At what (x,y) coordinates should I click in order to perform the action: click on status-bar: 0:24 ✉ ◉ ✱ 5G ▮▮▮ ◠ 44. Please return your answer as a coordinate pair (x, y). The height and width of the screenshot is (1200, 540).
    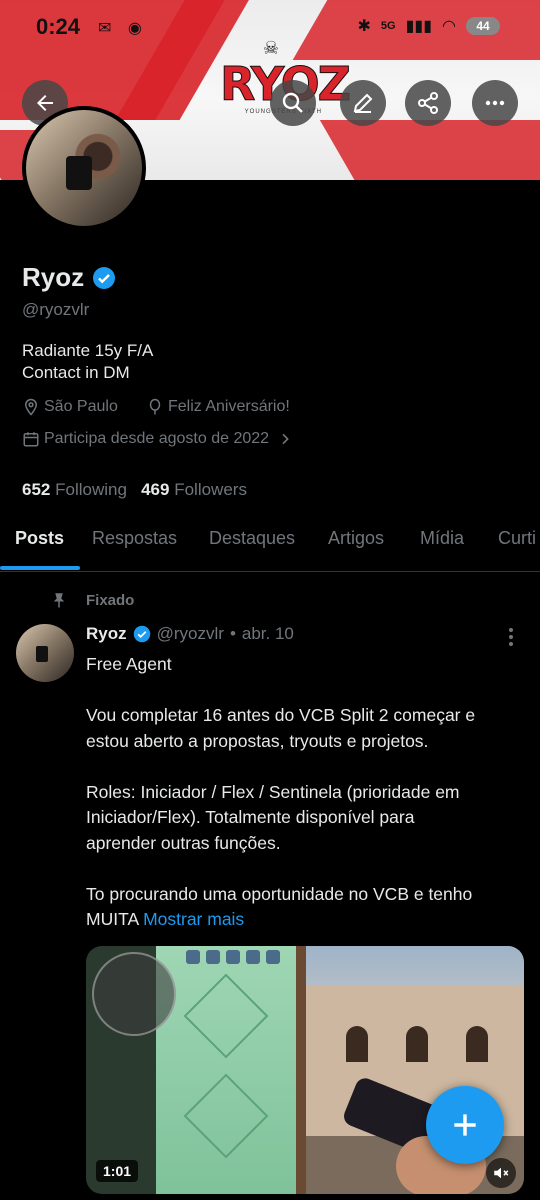
    Looking at the image, I should click on (270, 28).